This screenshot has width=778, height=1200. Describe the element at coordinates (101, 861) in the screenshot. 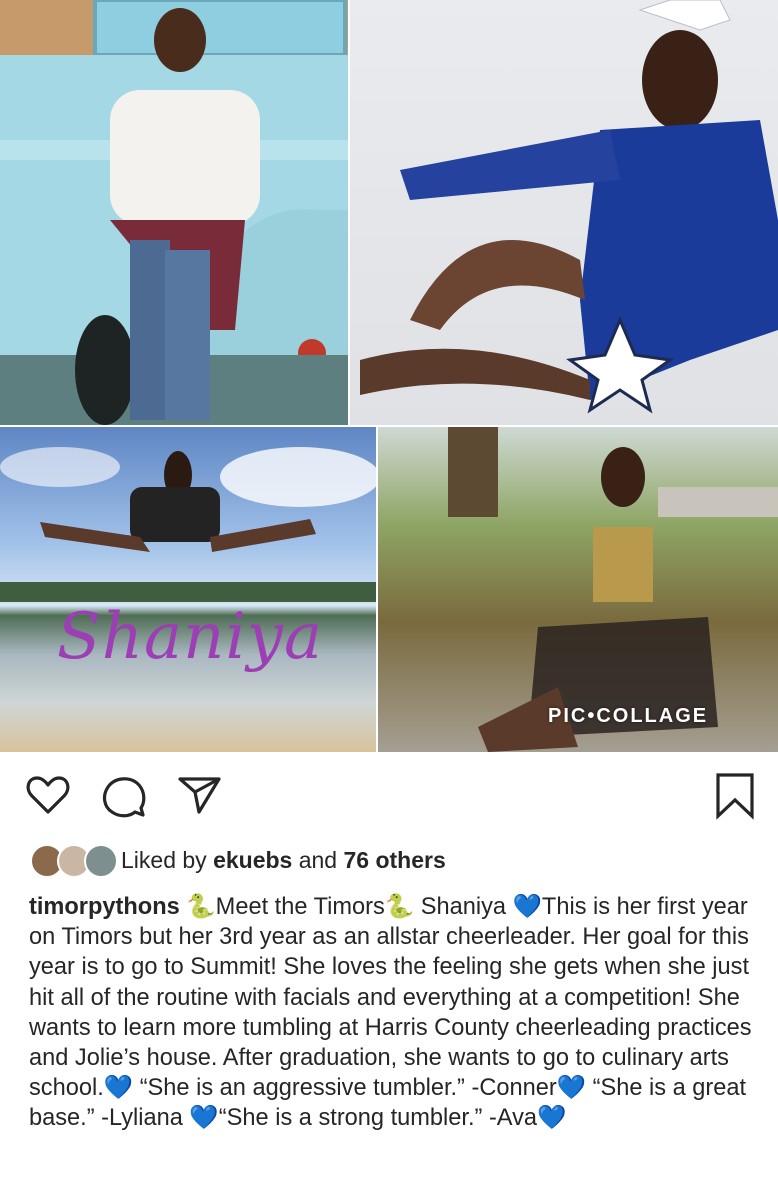

I see `avatar` at that location.